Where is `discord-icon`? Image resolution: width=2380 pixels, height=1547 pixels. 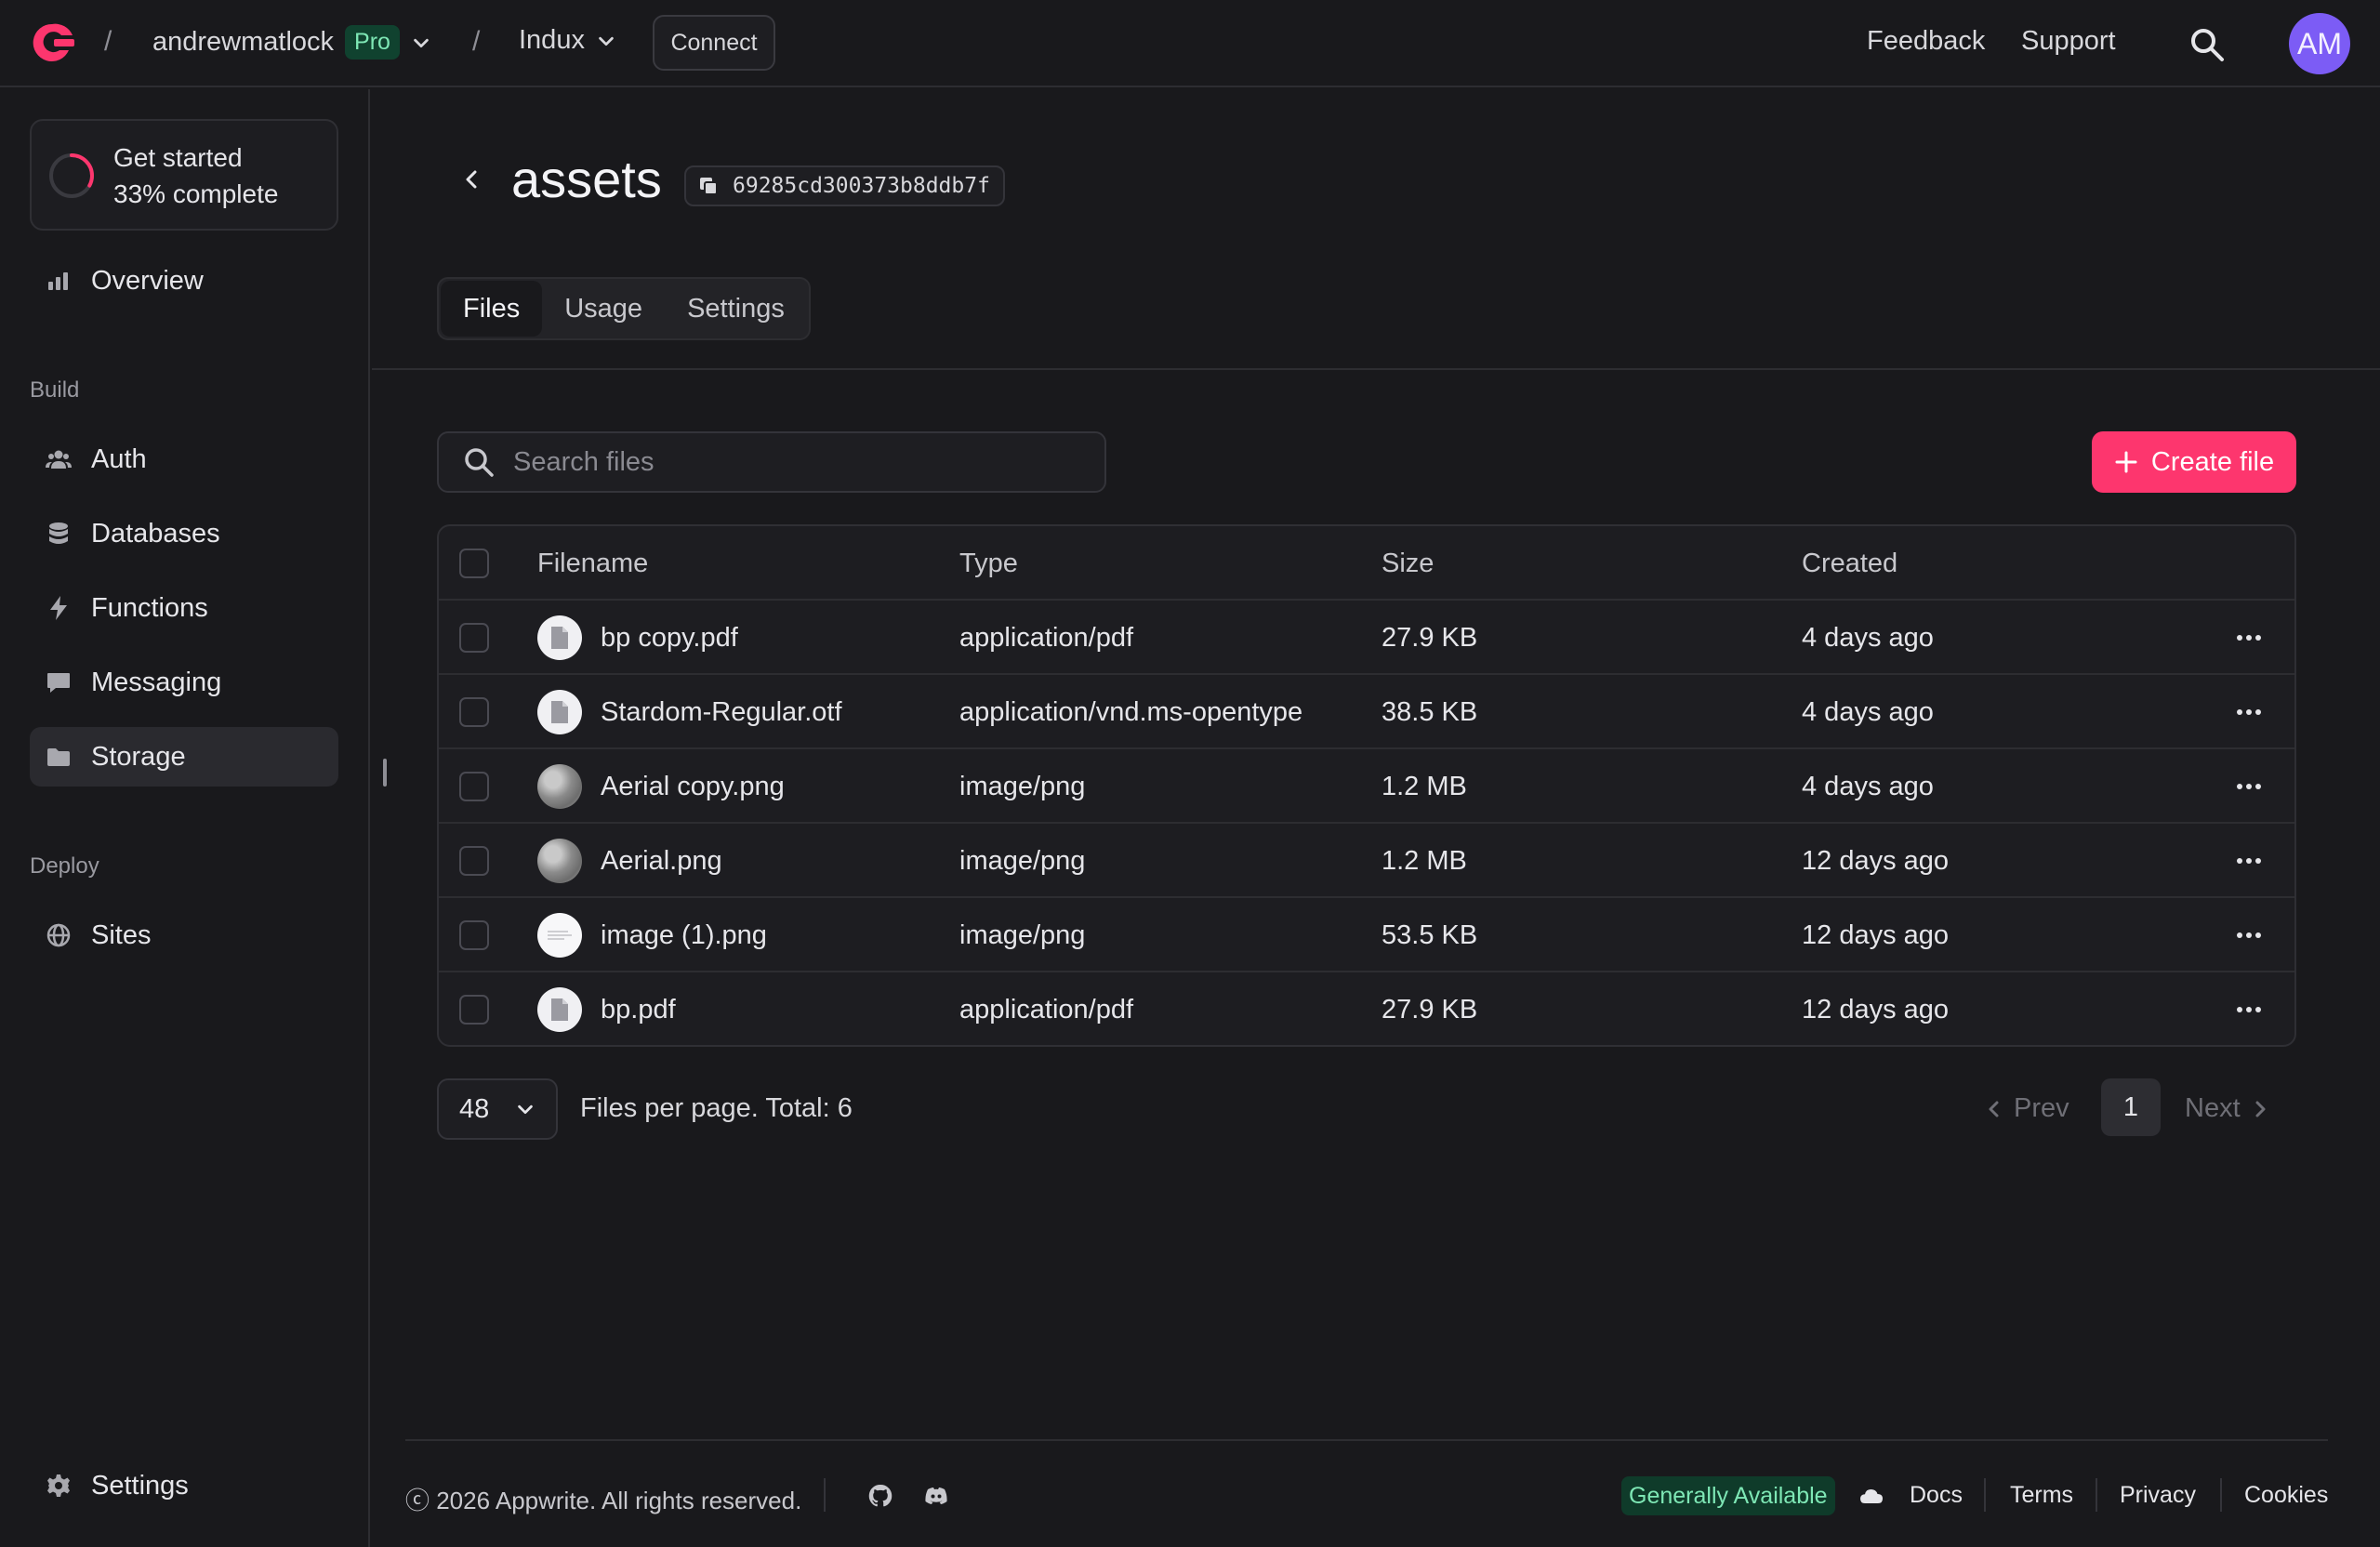 discord-icon is located at coordinates (936, 1496).